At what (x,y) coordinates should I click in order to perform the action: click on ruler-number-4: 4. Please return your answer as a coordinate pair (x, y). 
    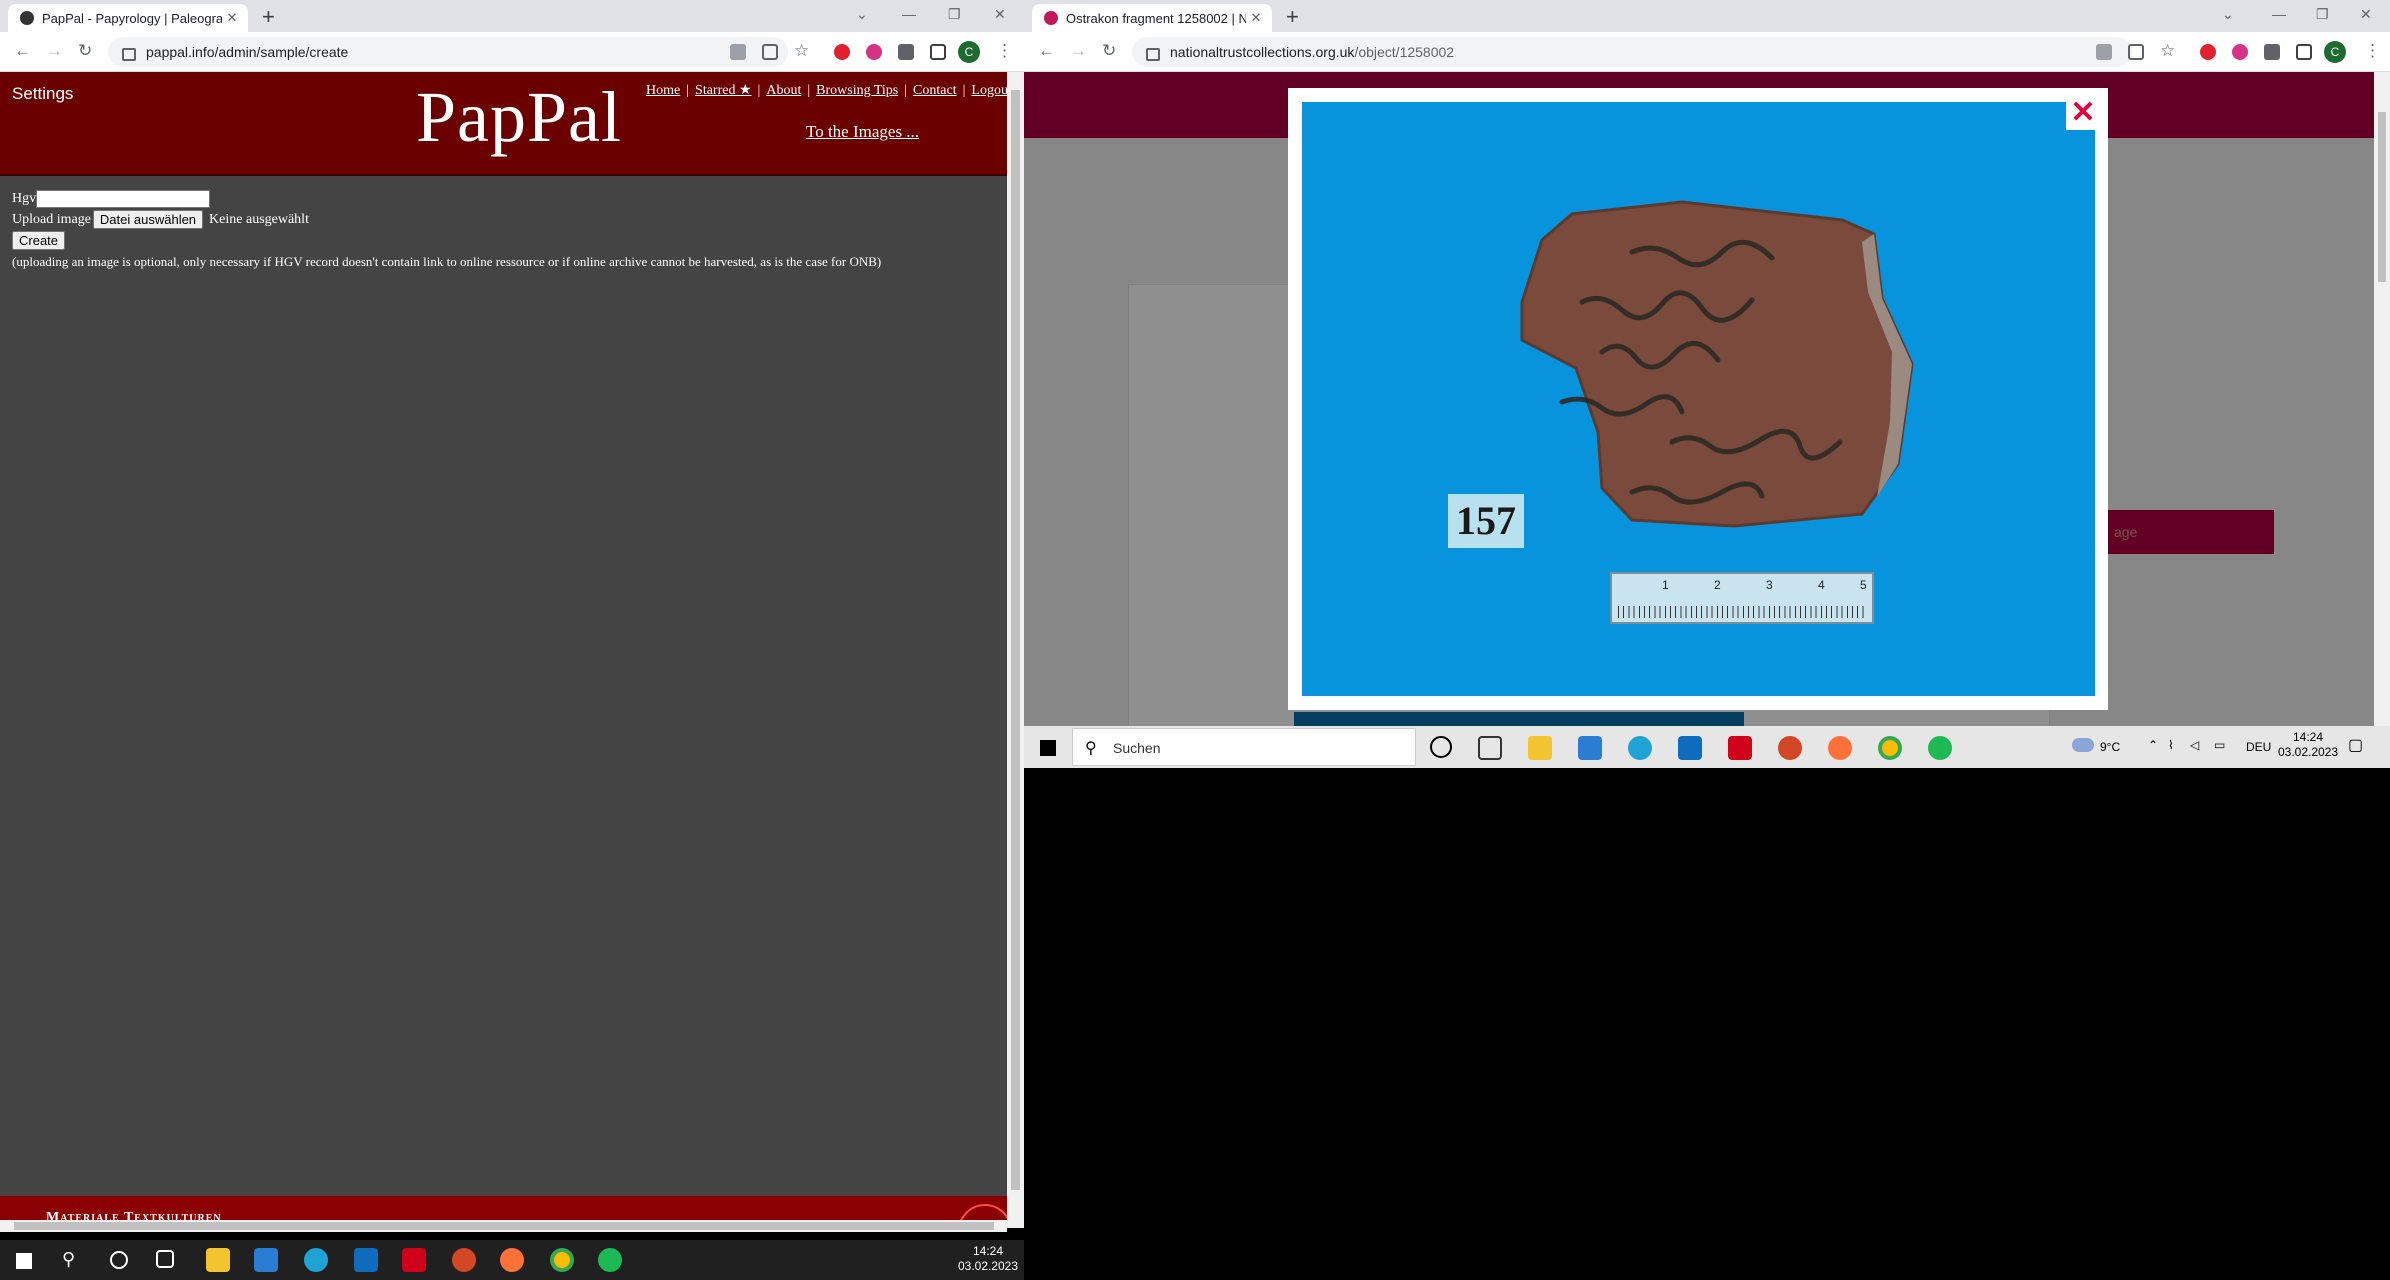
    Looking at the image, I should click on (1821, 585).